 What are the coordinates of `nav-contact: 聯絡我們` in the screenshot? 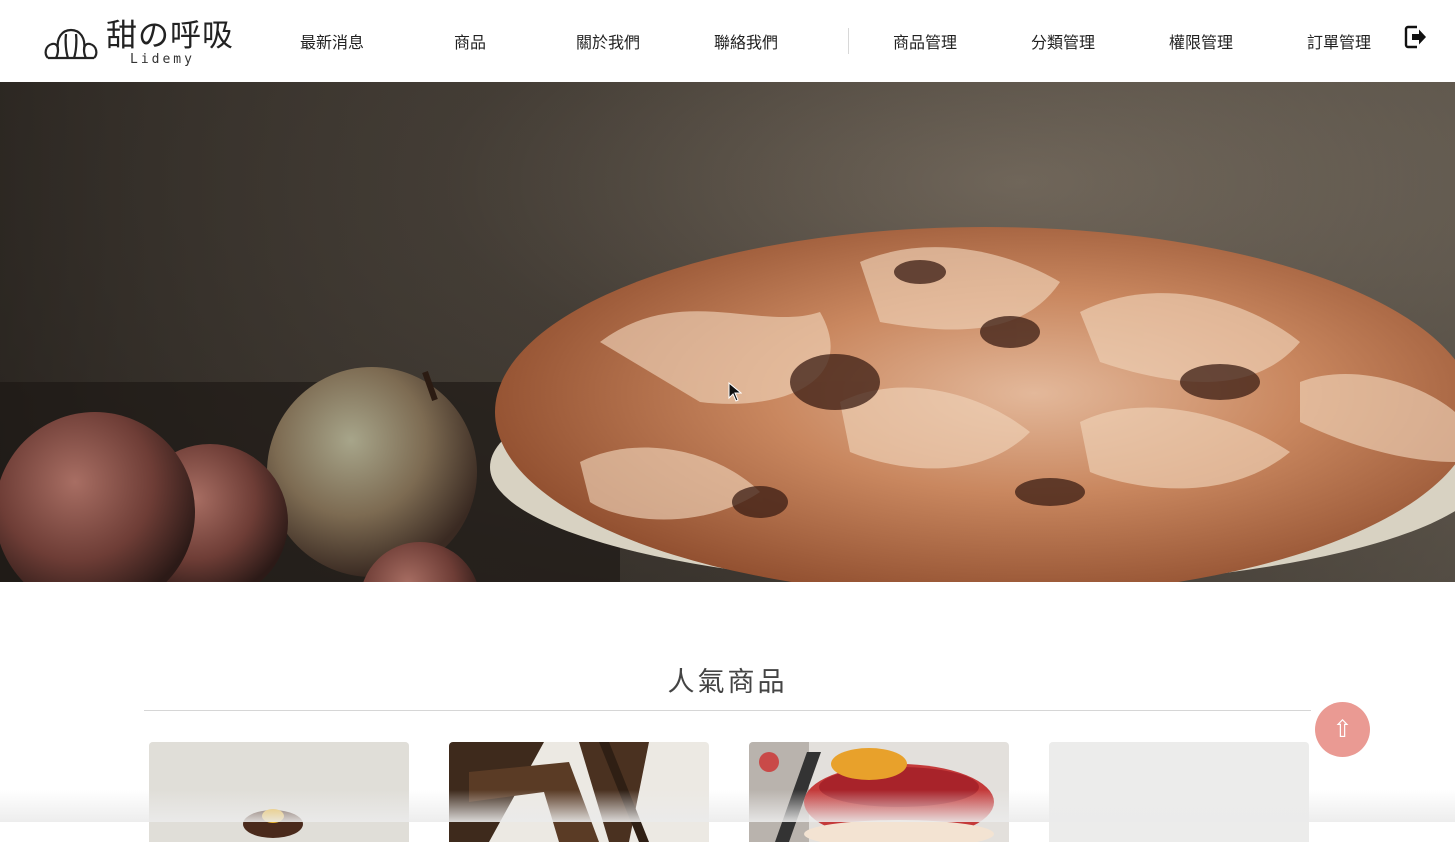 It's located at (746, 41).